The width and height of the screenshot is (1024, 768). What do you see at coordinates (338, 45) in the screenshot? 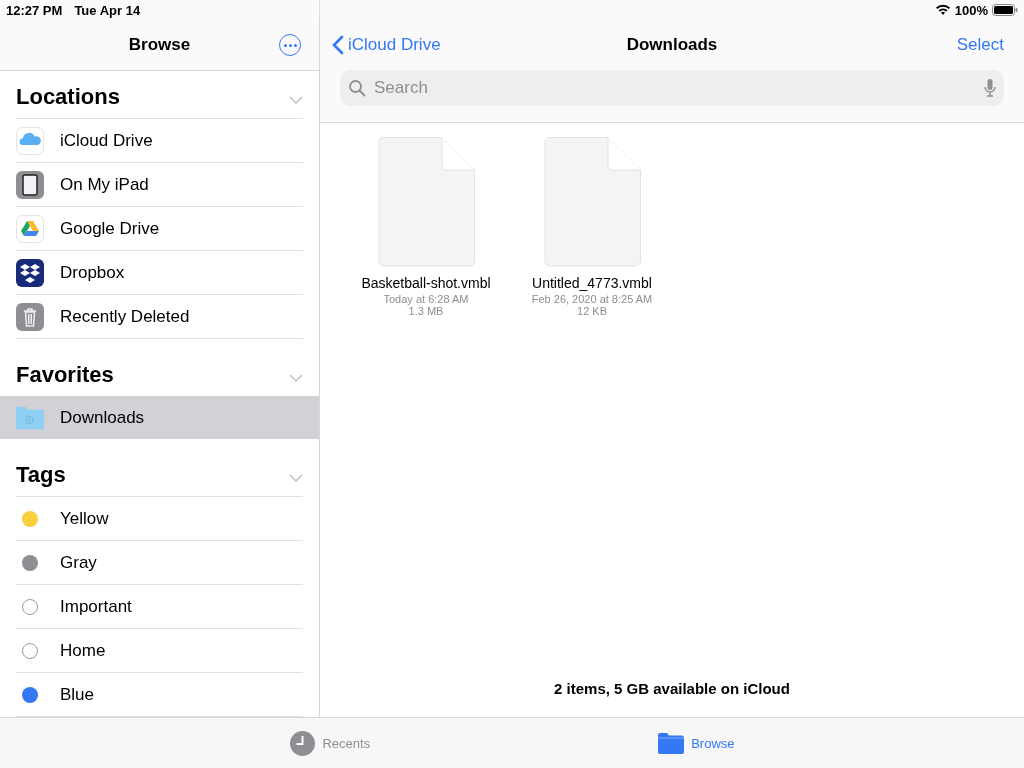
I see `chevron-left-icon` at bounding box center [338, 45].